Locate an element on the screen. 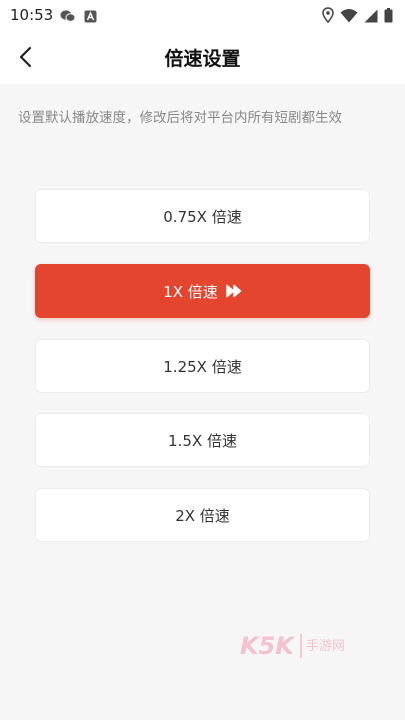 The height and width of the screenshot is (720, 405). svg-text: 手游网 is located at coordinates (325, 646).